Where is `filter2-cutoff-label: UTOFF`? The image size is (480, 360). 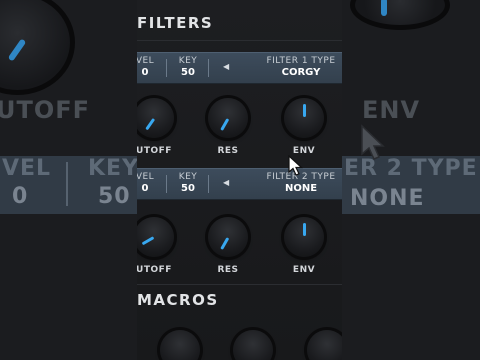 filter2-cutoff-label: UTOFF is located at coordinates (154, 270).